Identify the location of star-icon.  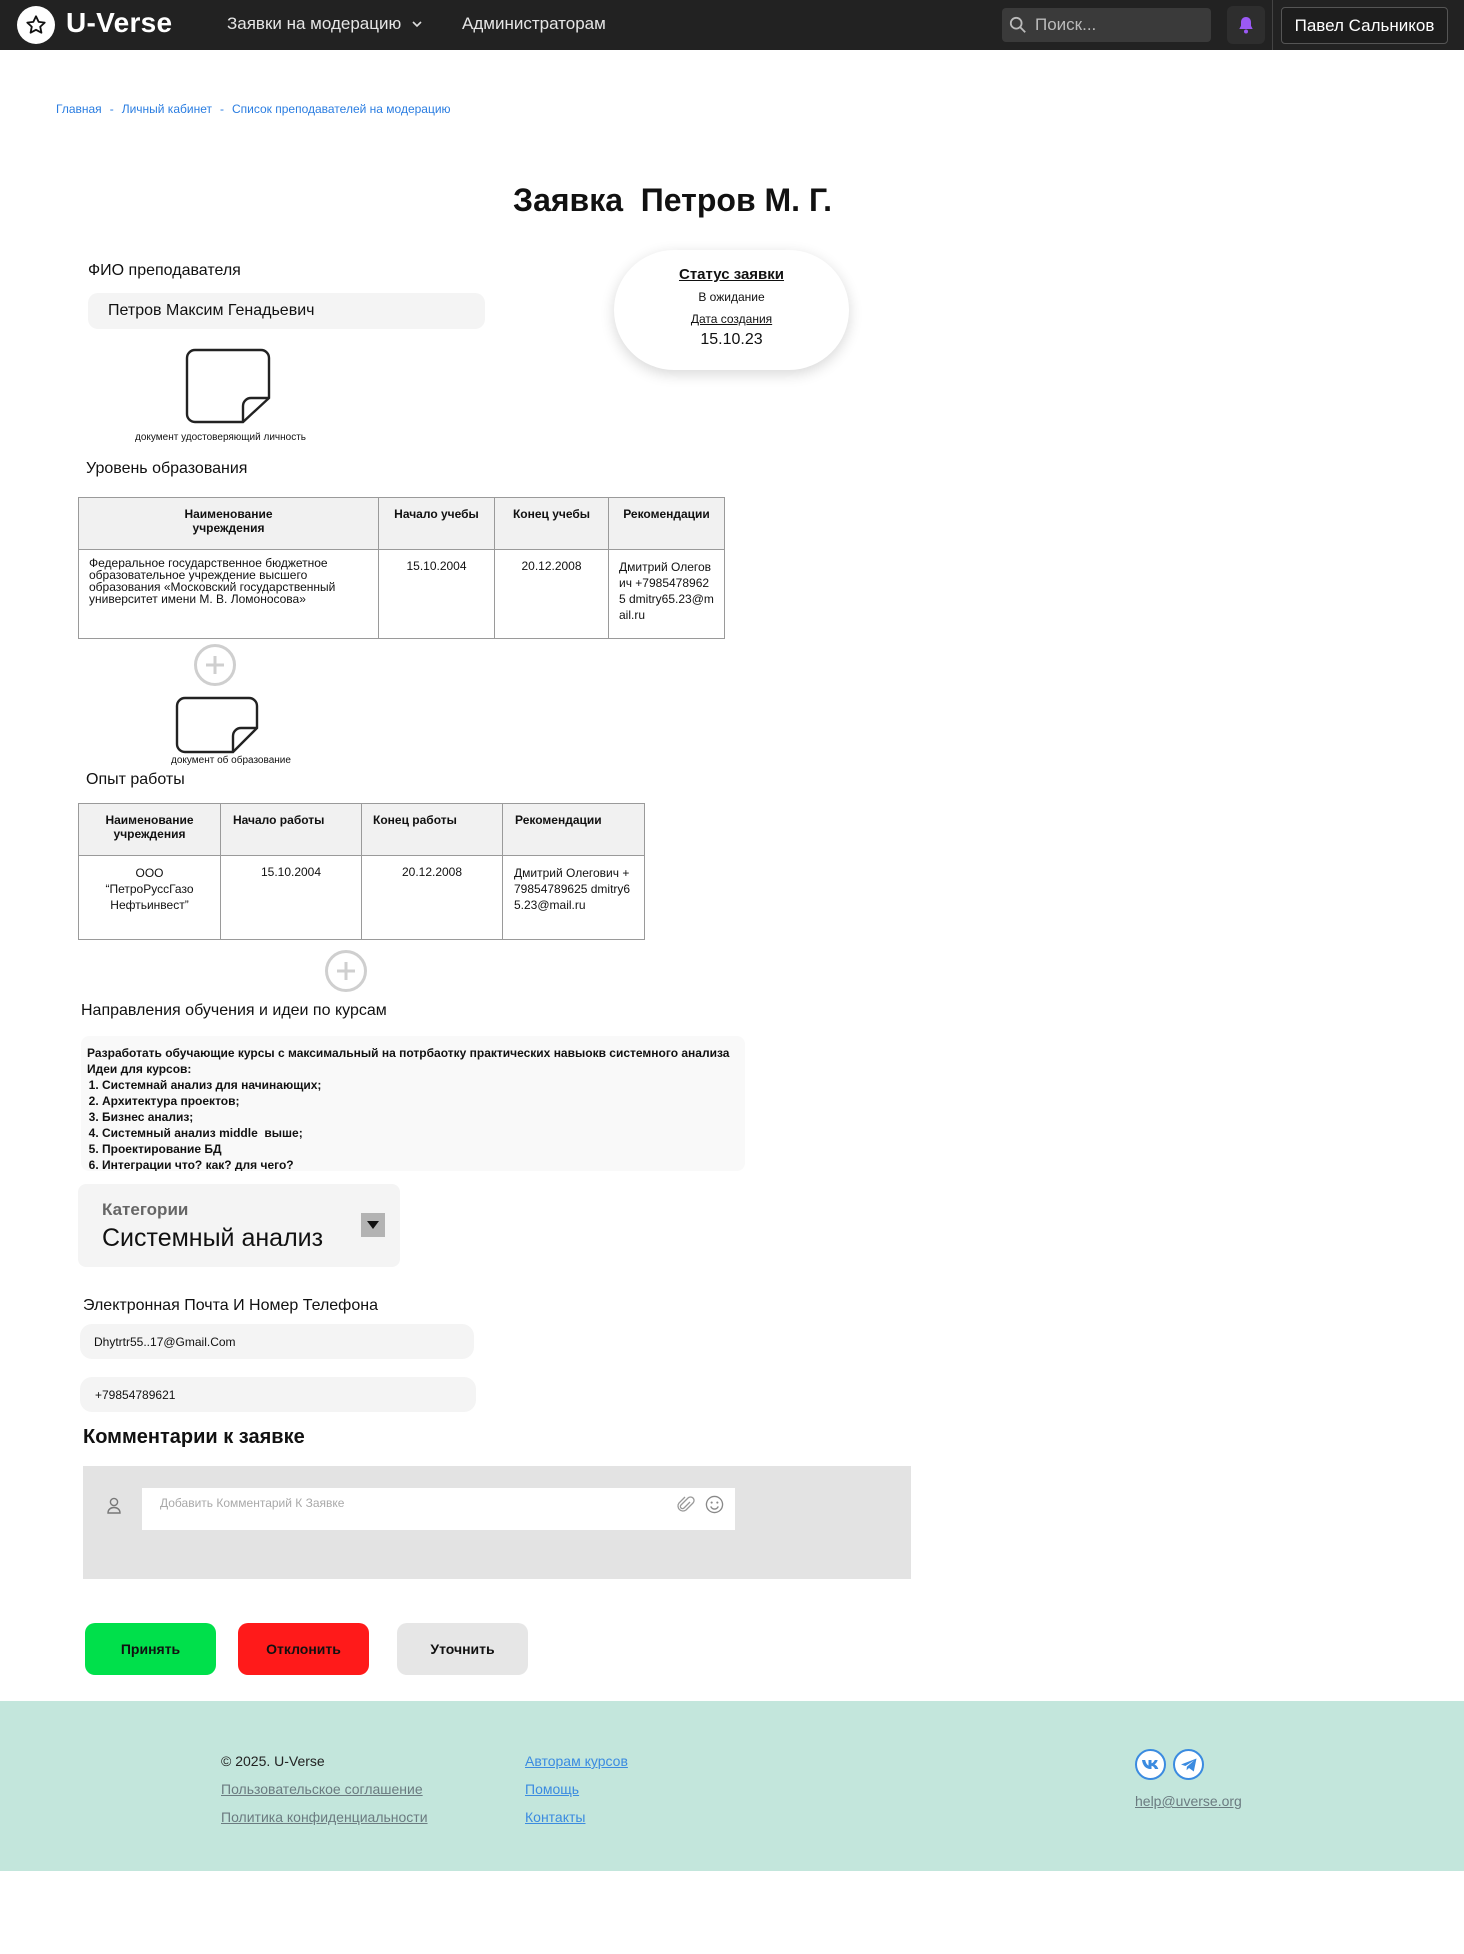
(36, 24).